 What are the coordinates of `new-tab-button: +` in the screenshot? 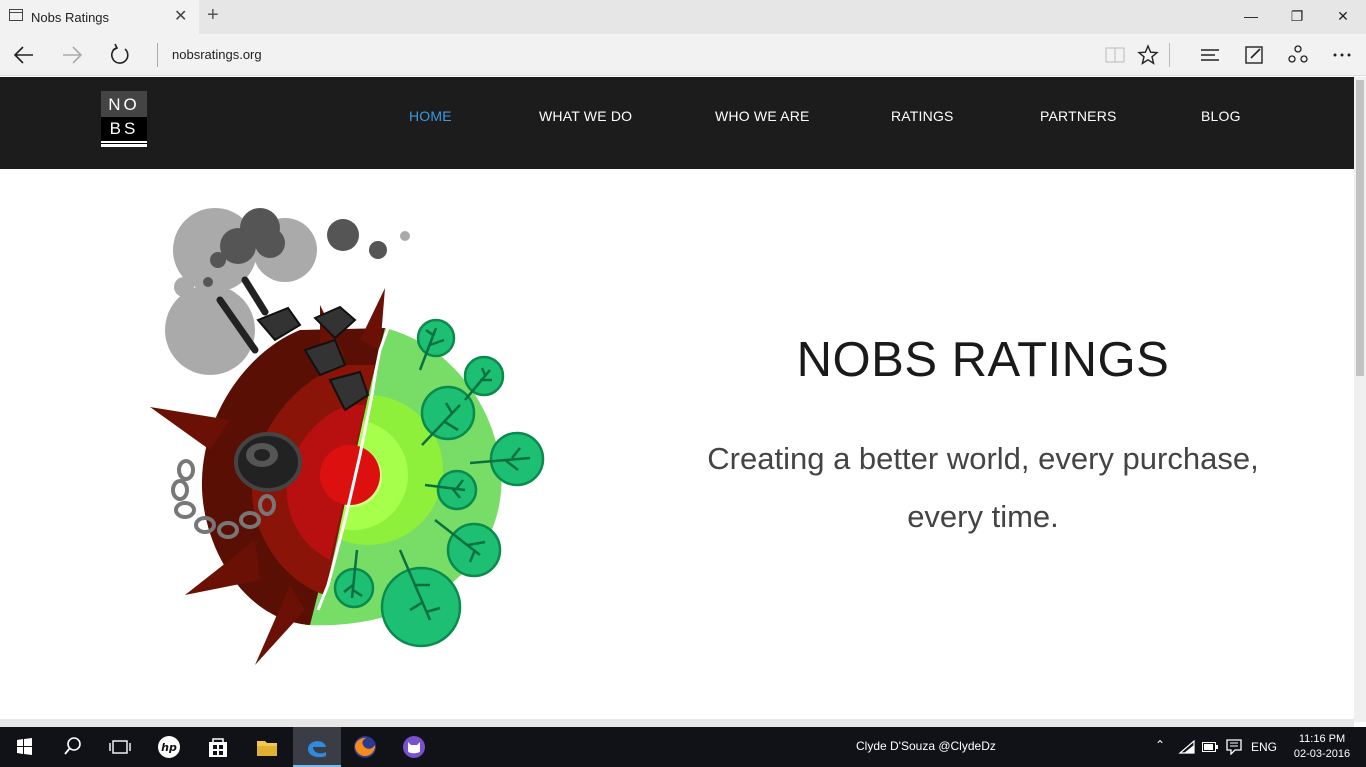 It's located at (213, 15).